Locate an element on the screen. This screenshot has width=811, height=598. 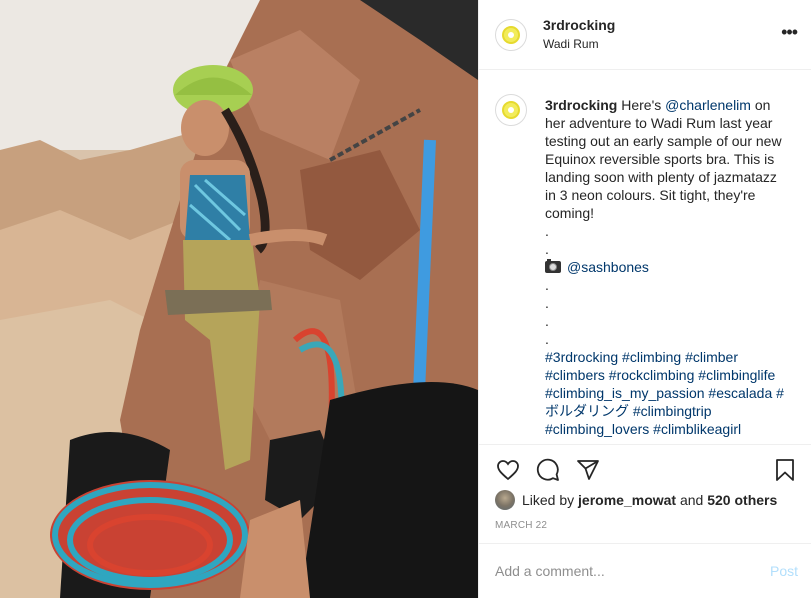
hashtag-link: #climbing_lovers is located at coordinates (597, 429).